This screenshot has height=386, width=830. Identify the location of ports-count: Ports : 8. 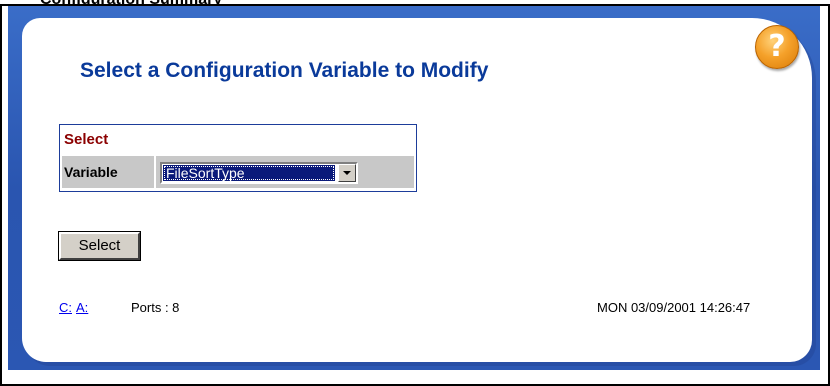
(155, 307).